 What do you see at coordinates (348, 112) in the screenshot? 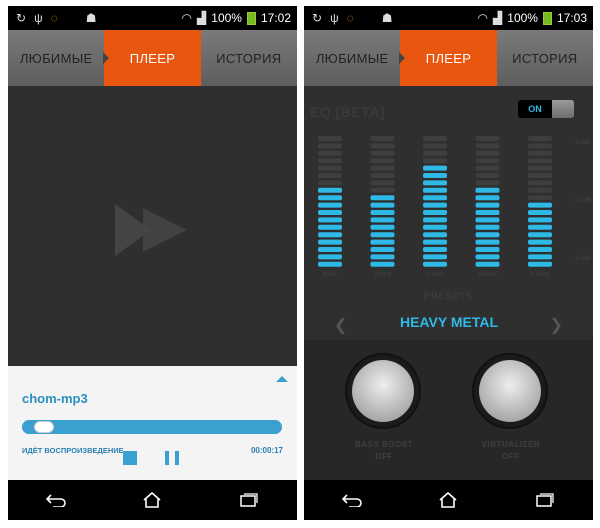
I see `eq-title: EQ [BETA]` at bounding box center [348, 112].